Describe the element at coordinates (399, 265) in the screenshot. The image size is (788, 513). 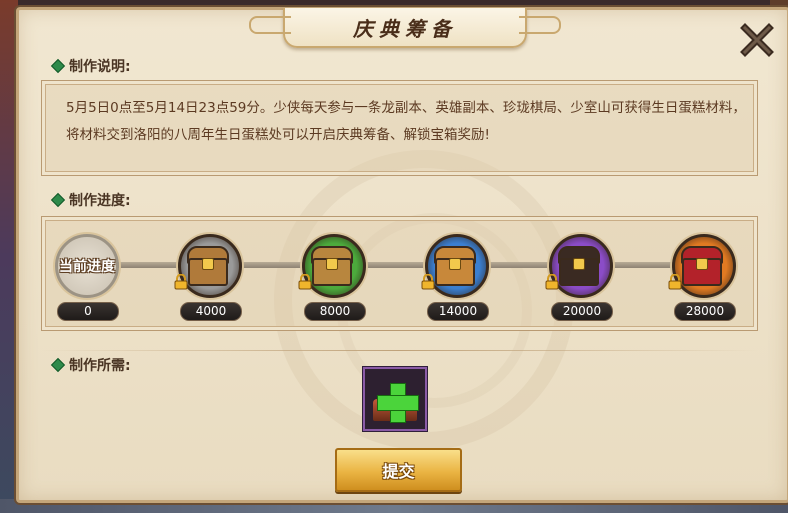
I see `progress-track` at that location.